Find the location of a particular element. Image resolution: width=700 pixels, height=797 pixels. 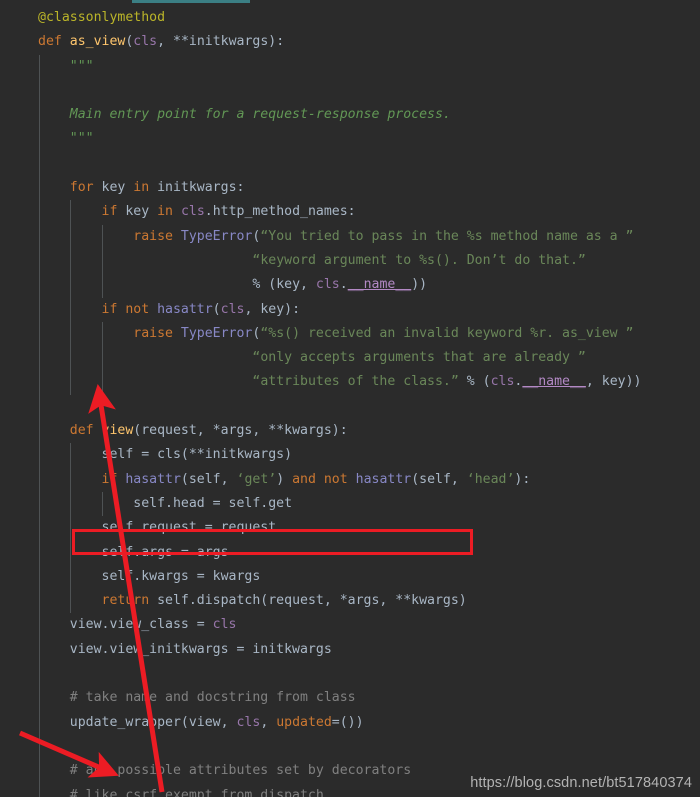

code-line: if key in cls.http_method_names: is located at coordinates (350, 212).